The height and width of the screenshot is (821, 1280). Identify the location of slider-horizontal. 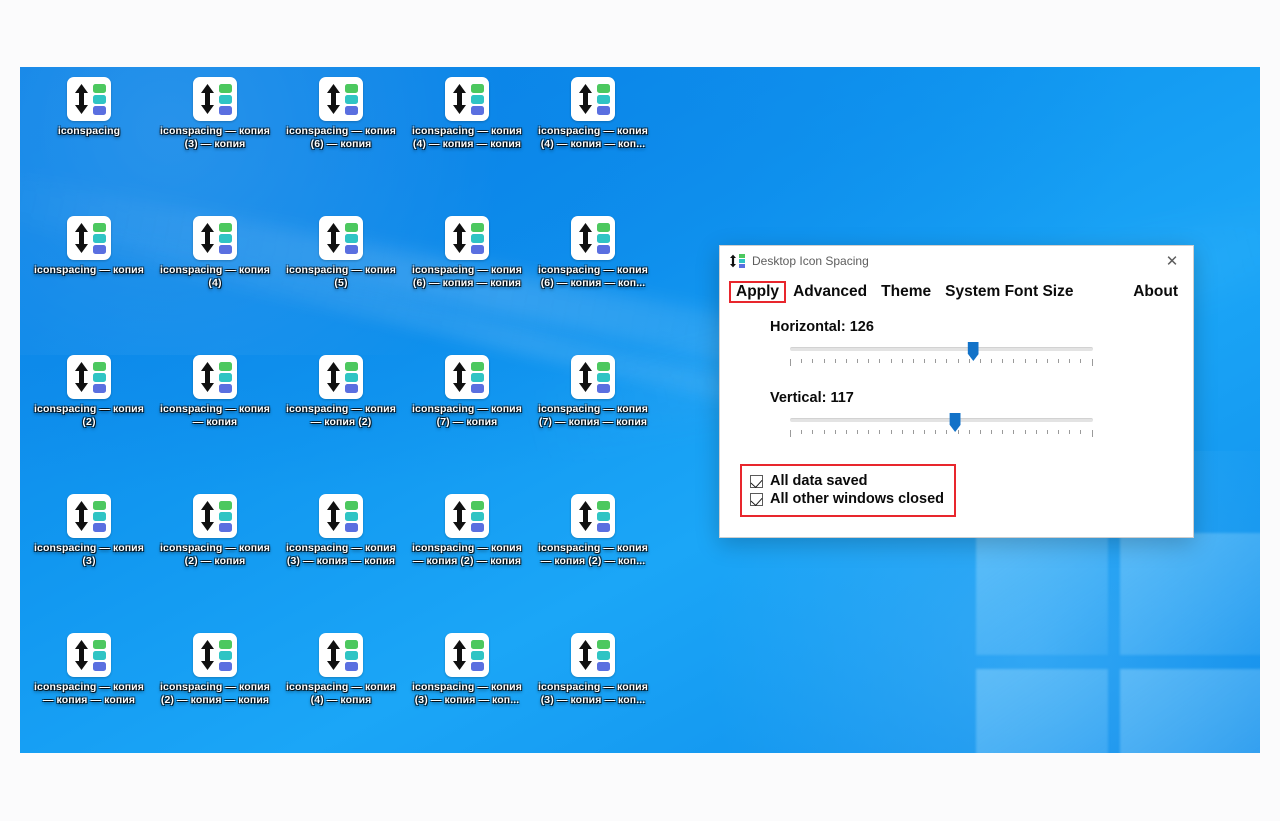
(941, 355).